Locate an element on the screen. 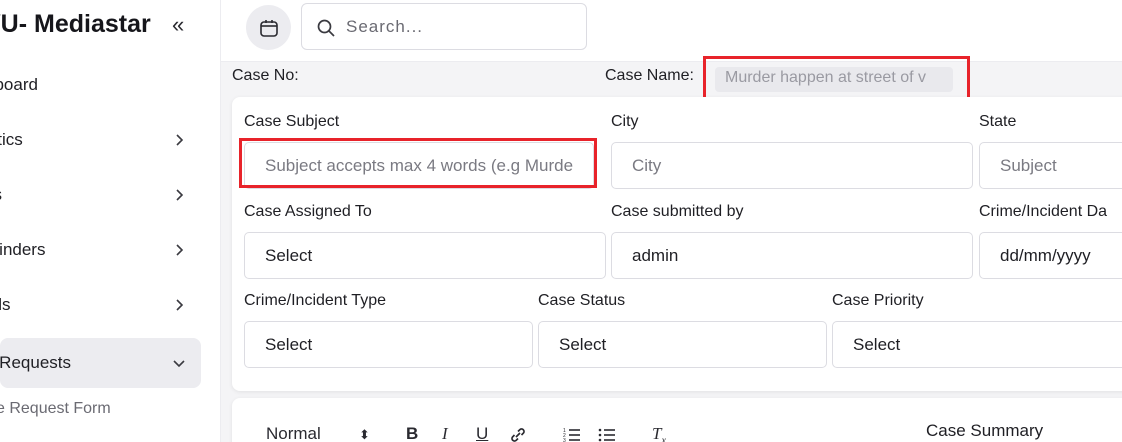  sidebar-item-case-requests: e Requests is located at coordinates (100, 363).